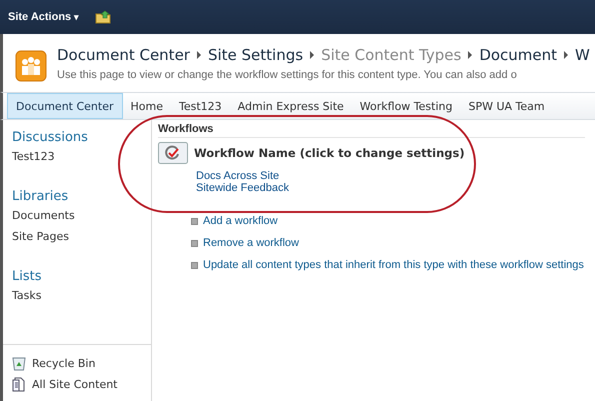 This screenshot has height=401, width=595. Describe the element at coordinates (240, 221) in the screenshot. I see `action-link: Add a workflow` at that location.